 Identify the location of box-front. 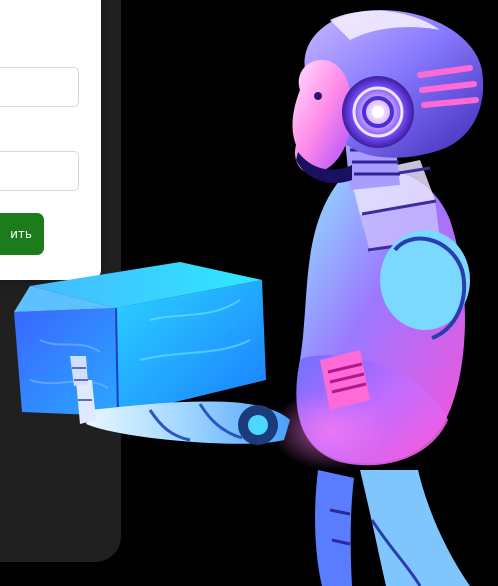
(66, 362).